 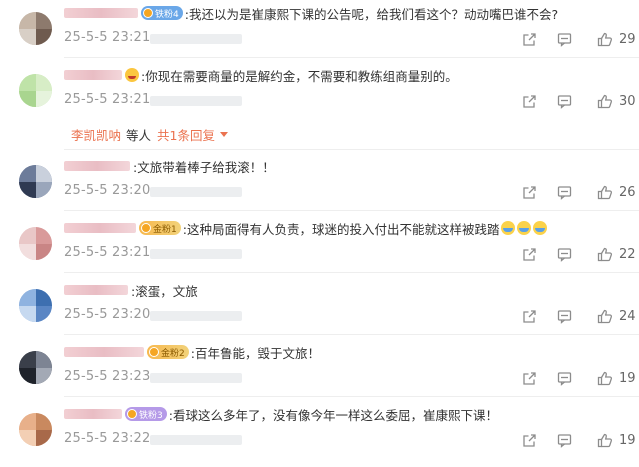 What do you see at coordinates (627, 254) in the screenshot?
I see `like-count: 22` at bounding box center [627, 254].